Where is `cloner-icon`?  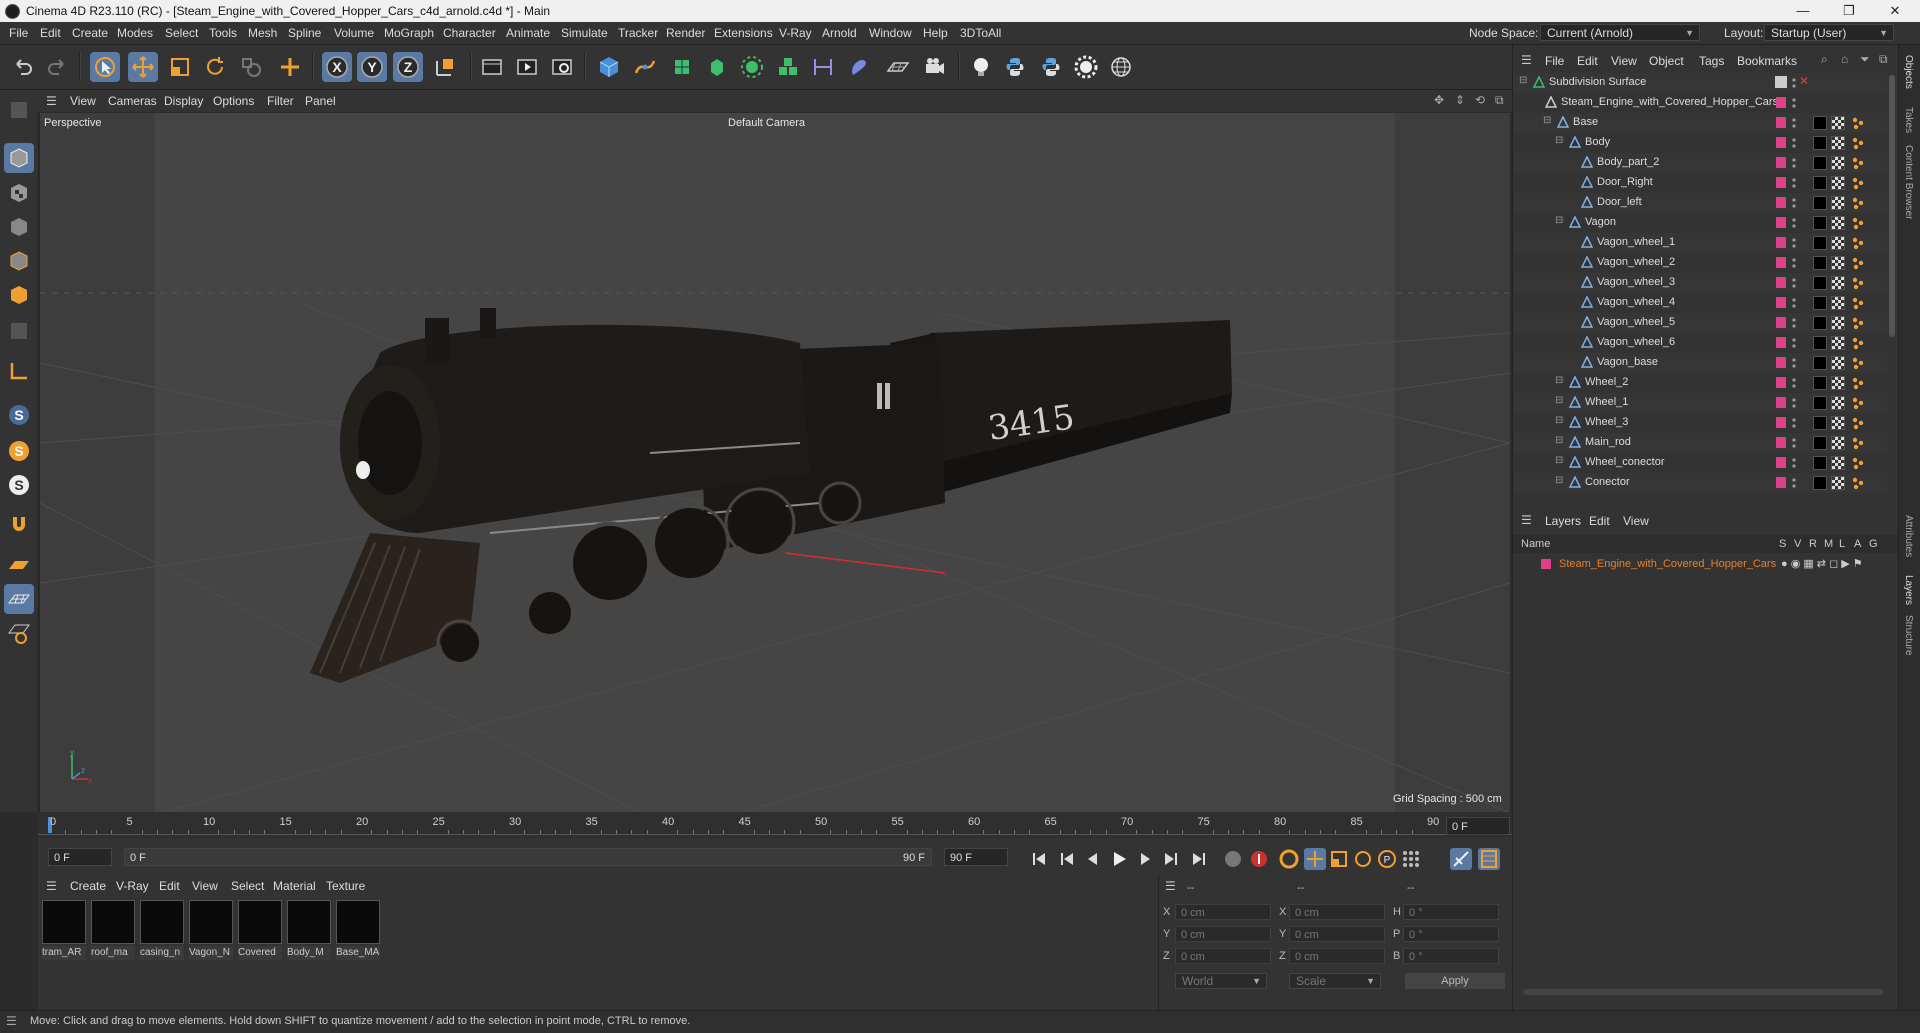
cloner-icon is located at coordinates (752, 67).